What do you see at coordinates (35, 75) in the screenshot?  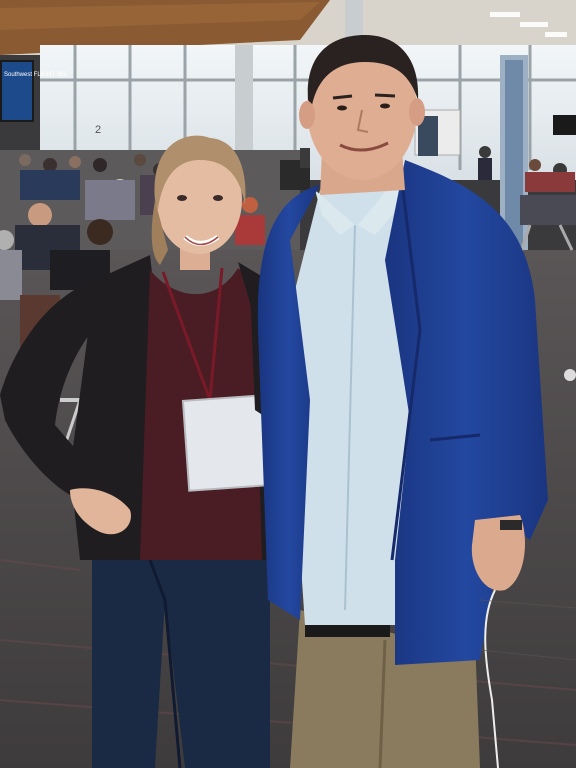 I see `gate-sign-text: Southwest FLIGHT 362` at bounding box center [35, 75].